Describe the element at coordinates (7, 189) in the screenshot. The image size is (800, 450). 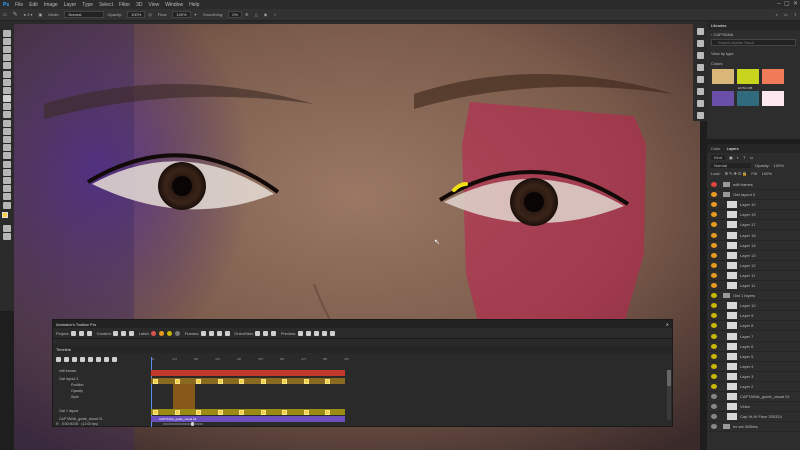
I see `hand-tool-icon` at that location.